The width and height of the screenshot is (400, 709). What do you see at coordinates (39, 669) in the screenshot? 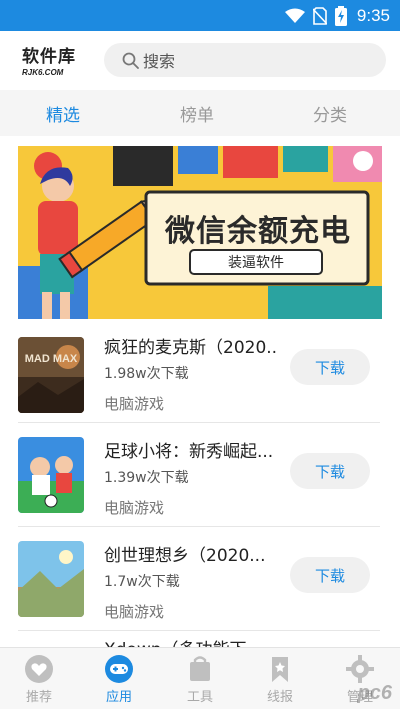
I see `heart-icon` at bounding box center [39, 669].